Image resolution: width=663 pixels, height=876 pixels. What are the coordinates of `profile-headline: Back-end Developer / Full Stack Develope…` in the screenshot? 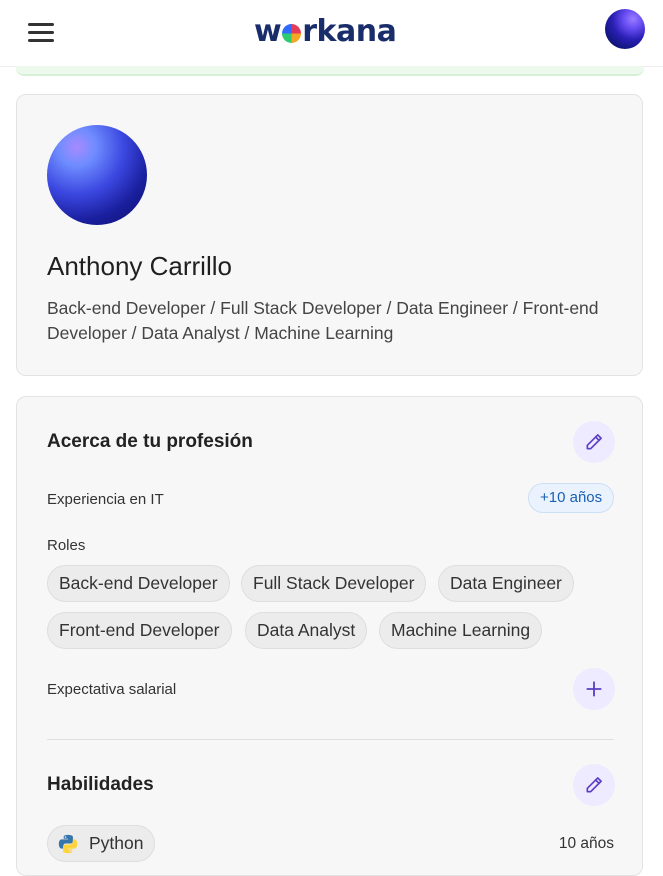 It's located at (323, 320).